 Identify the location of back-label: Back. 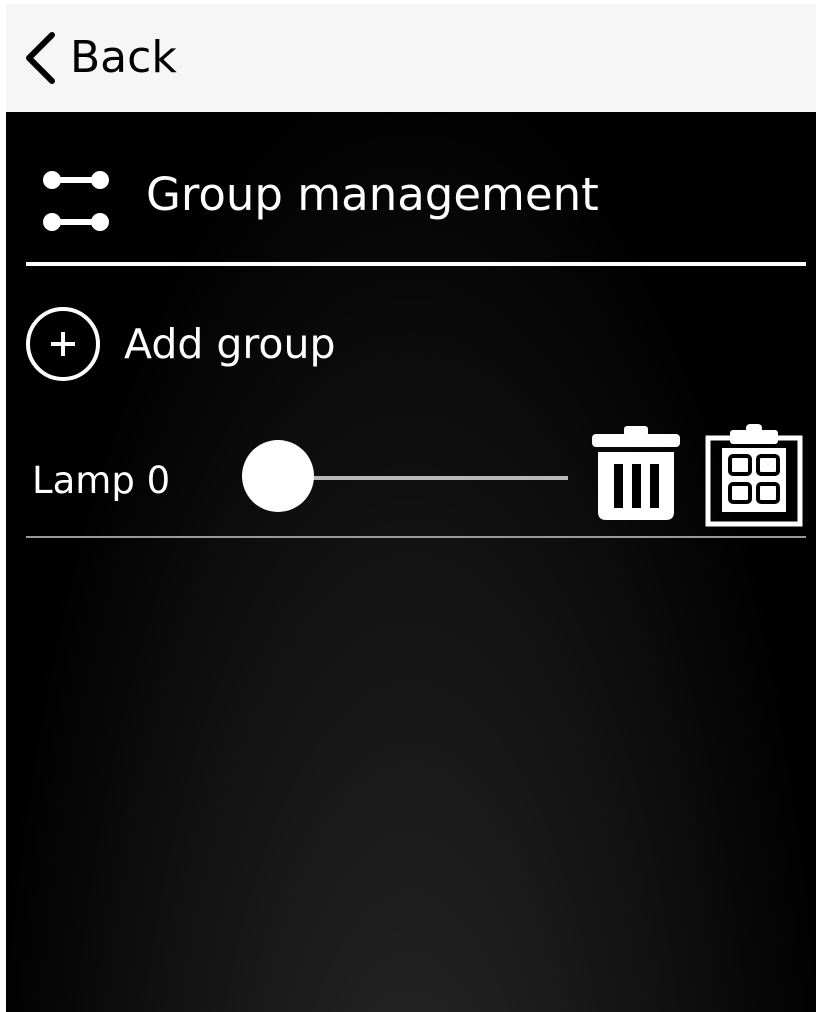
(123, 57).